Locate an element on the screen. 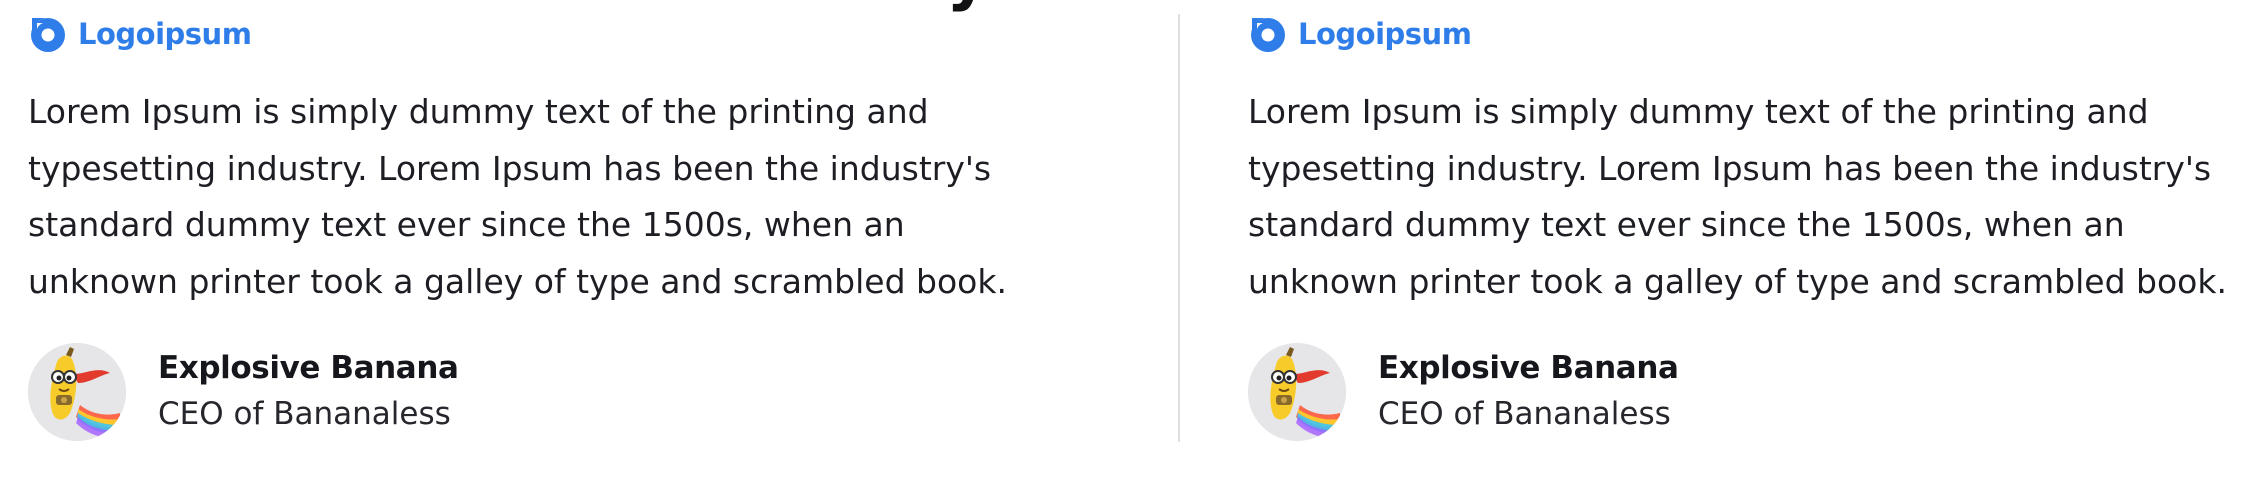 The image size is (2248, 480). card-divider is located at coordinates (1179, 228).